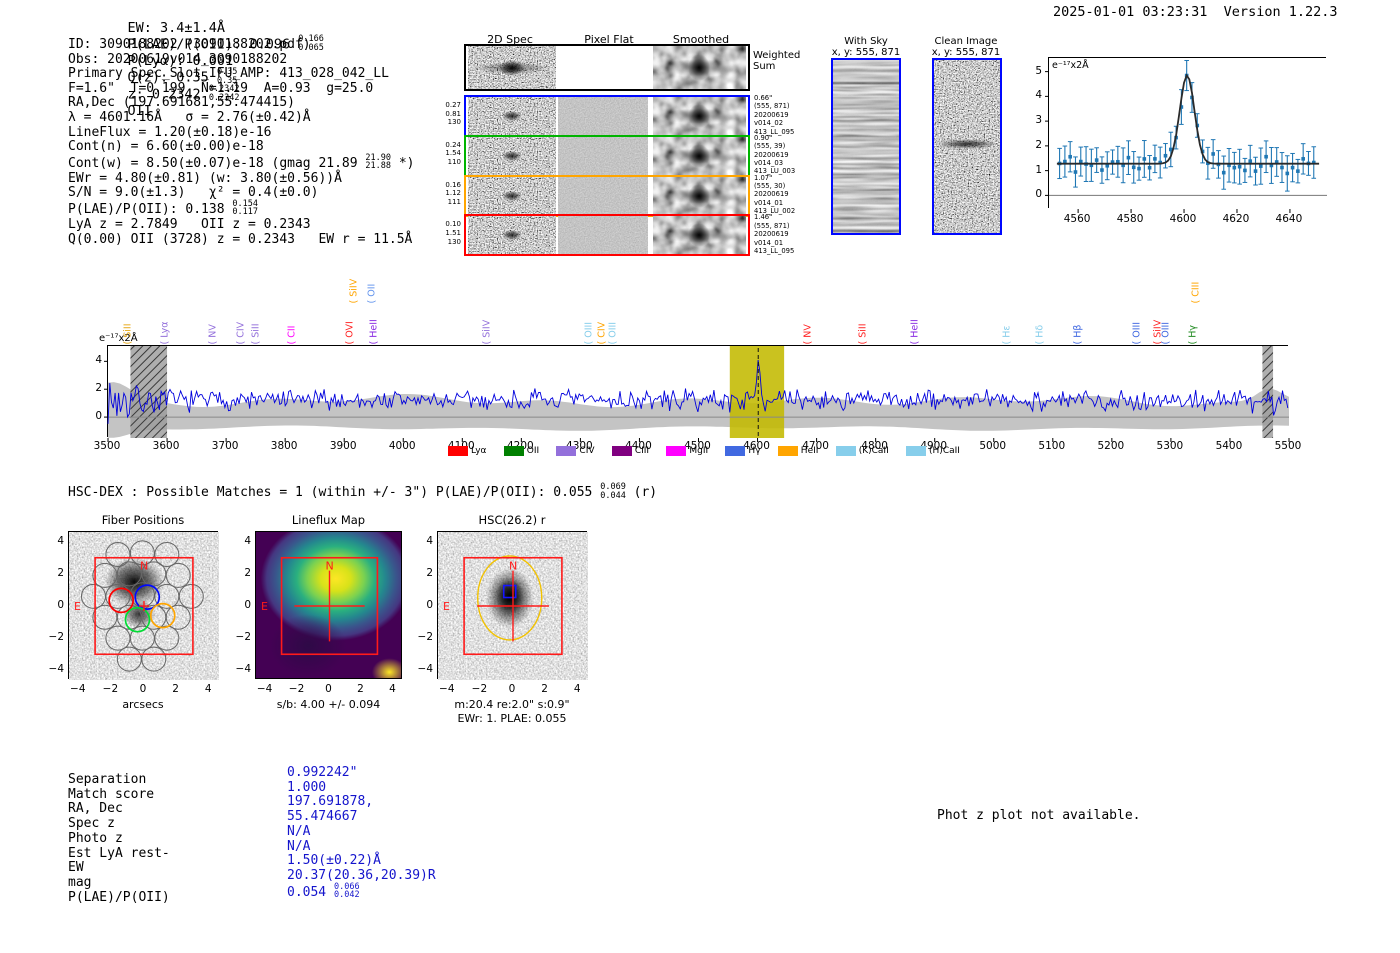 This screenshot has width=1400, height=953. What do you see at coordinates (60, 605) in the screenshot?
I see `fiber-ytick: 0` at bounding box center [60, 605].